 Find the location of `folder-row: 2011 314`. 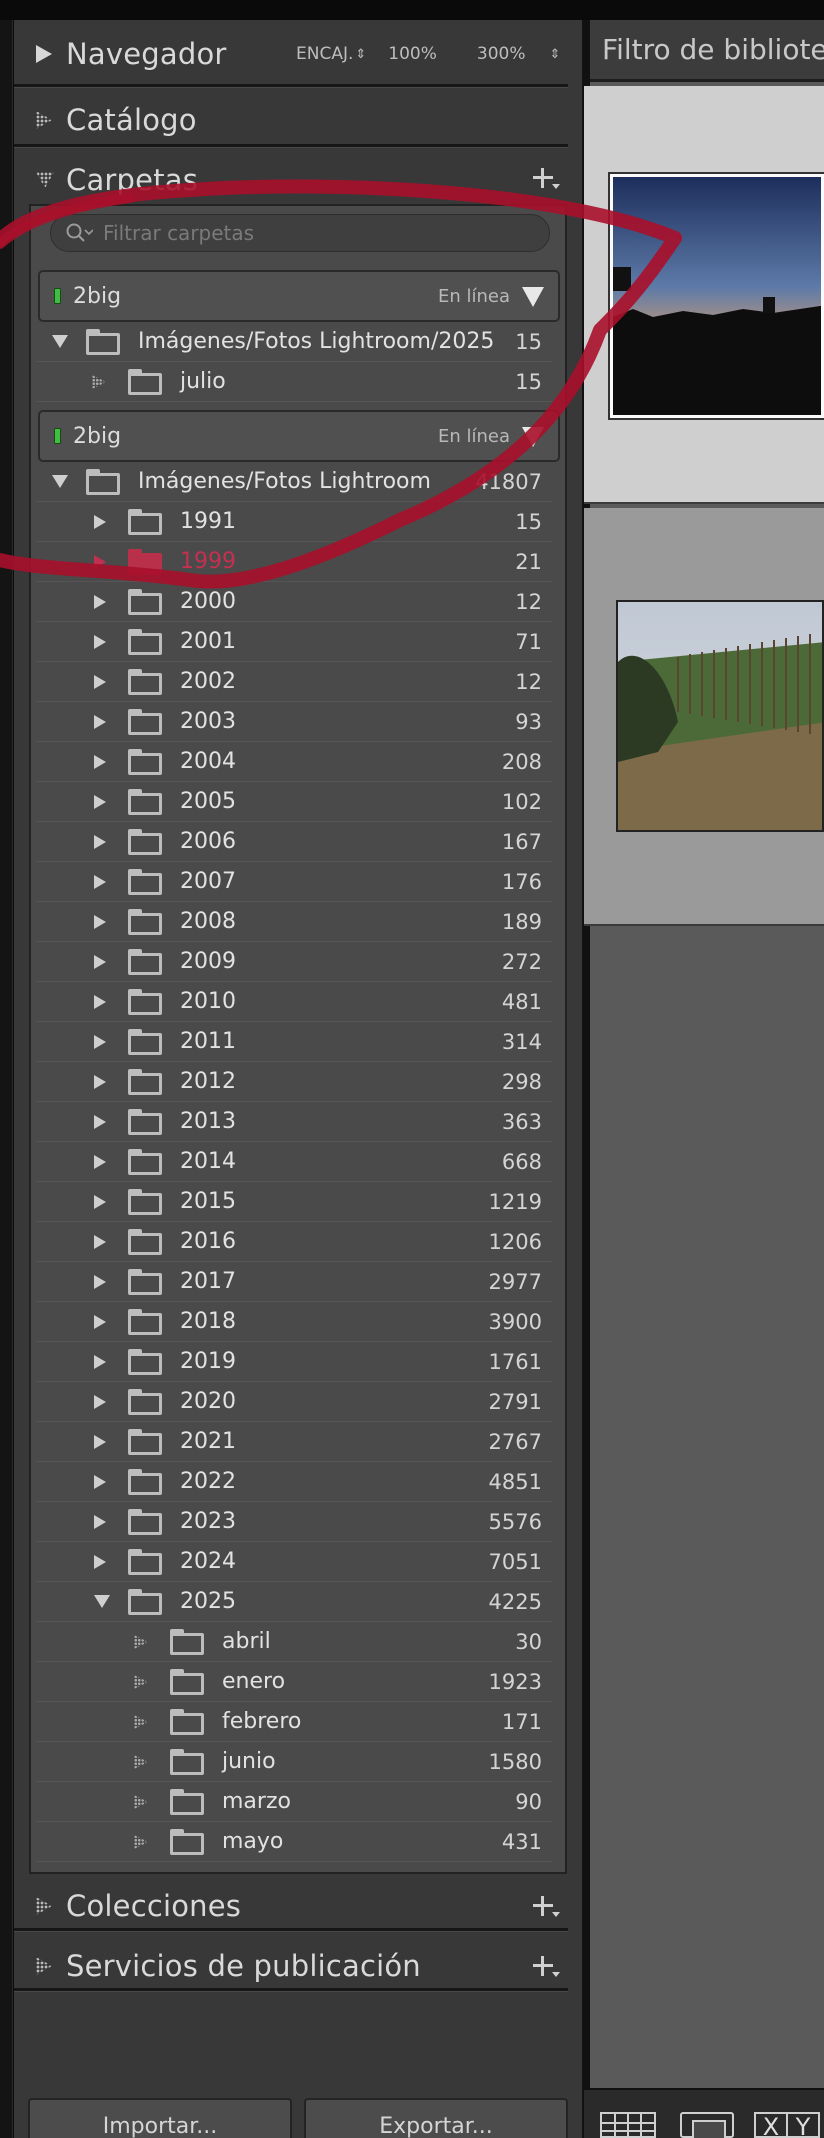

folder-row: 2011 314 is located at coordinates (294, 1042).